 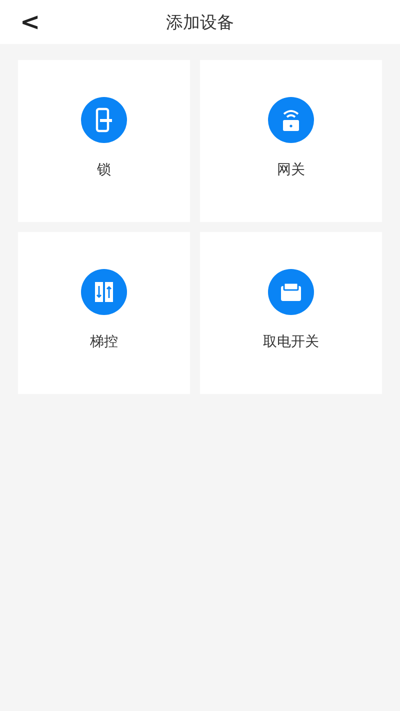 I want to click on wifi-padlock-icon, so click(x=291, y=120).